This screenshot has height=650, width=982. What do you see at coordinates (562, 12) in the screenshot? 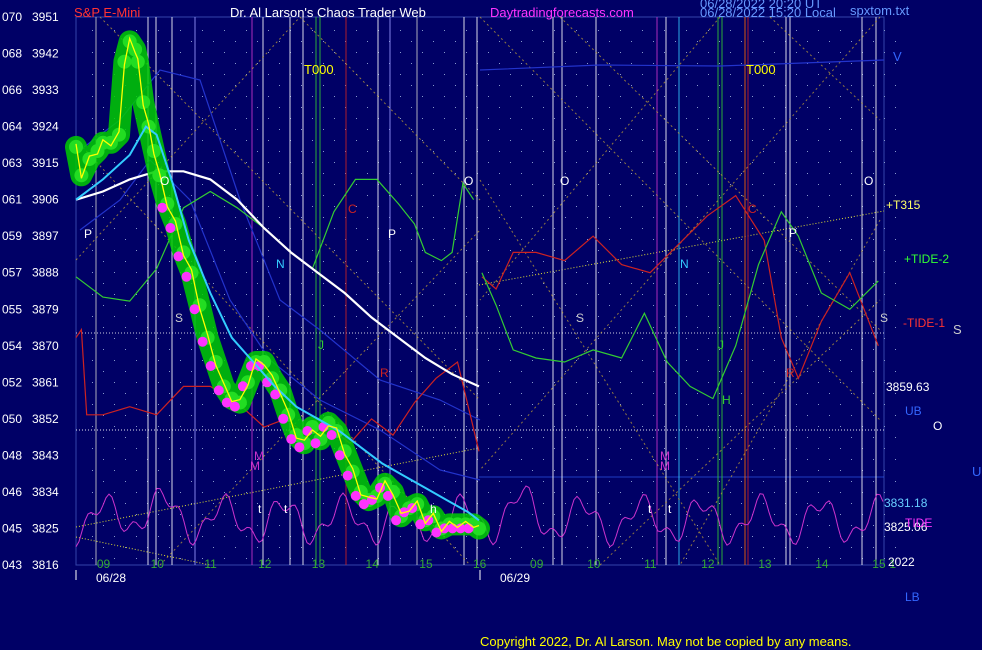
I see `site-link: Daytradingforecasts.com` at bounding box center [562, 12].